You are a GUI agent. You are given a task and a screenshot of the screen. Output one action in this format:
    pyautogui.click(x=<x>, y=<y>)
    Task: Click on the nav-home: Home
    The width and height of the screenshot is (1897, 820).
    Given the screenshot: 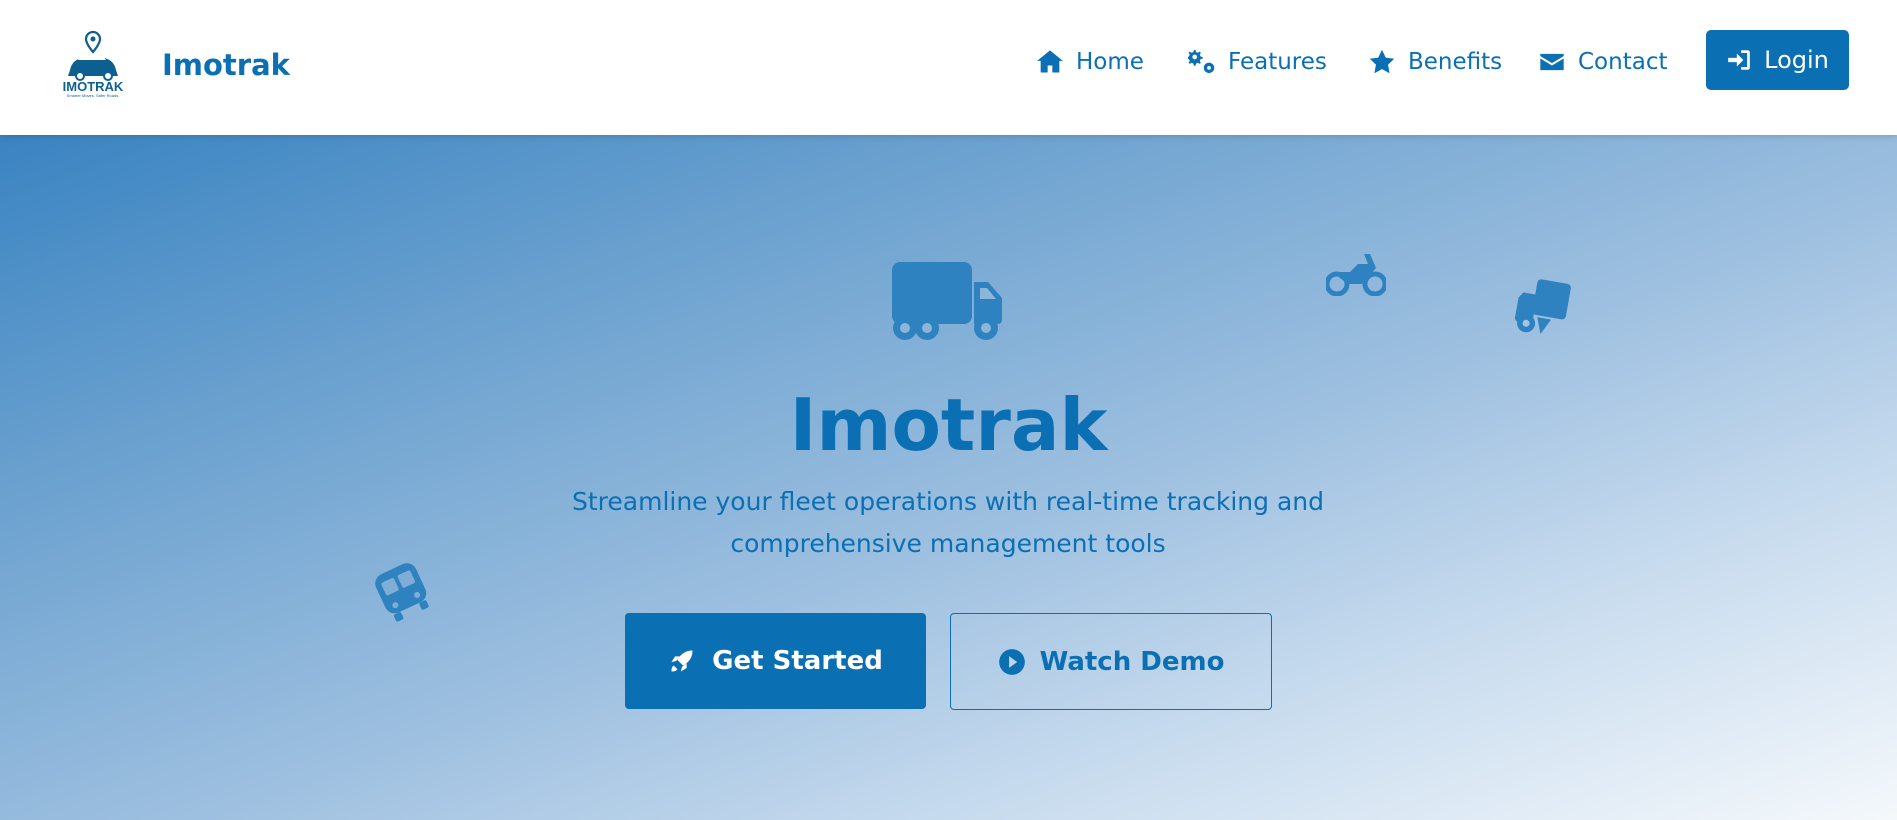 What is the action you would take?
    pyautogui.click(x=1090, y=62)
    